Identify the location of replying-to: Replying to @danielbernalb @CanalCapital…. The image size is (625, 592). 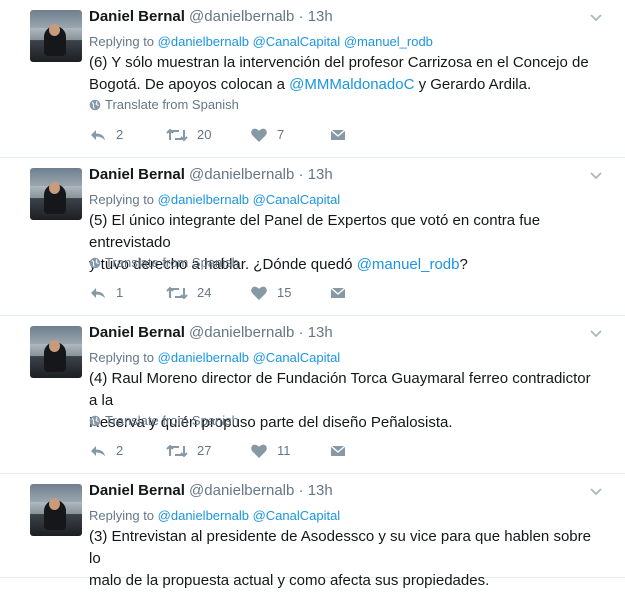
(261, 41).